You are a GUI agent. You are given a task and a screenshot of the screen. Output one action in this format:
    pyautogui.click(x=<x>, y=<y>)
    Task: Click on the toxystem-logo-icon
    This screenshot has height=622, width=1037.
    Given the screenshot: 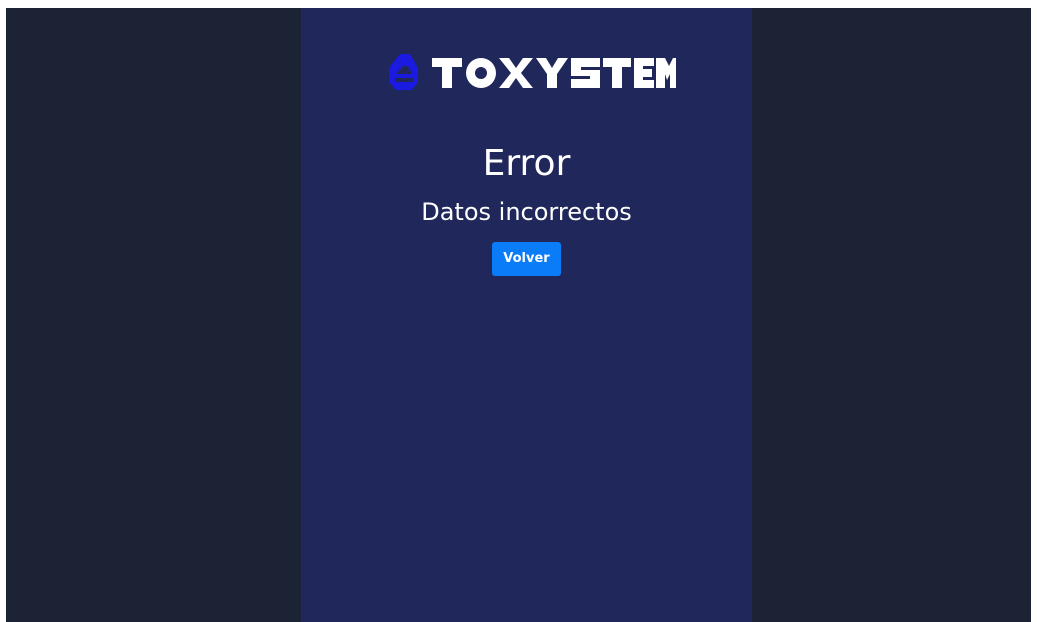 What is the action you would take?
    pyautogui.click(x=532, y=72)
    